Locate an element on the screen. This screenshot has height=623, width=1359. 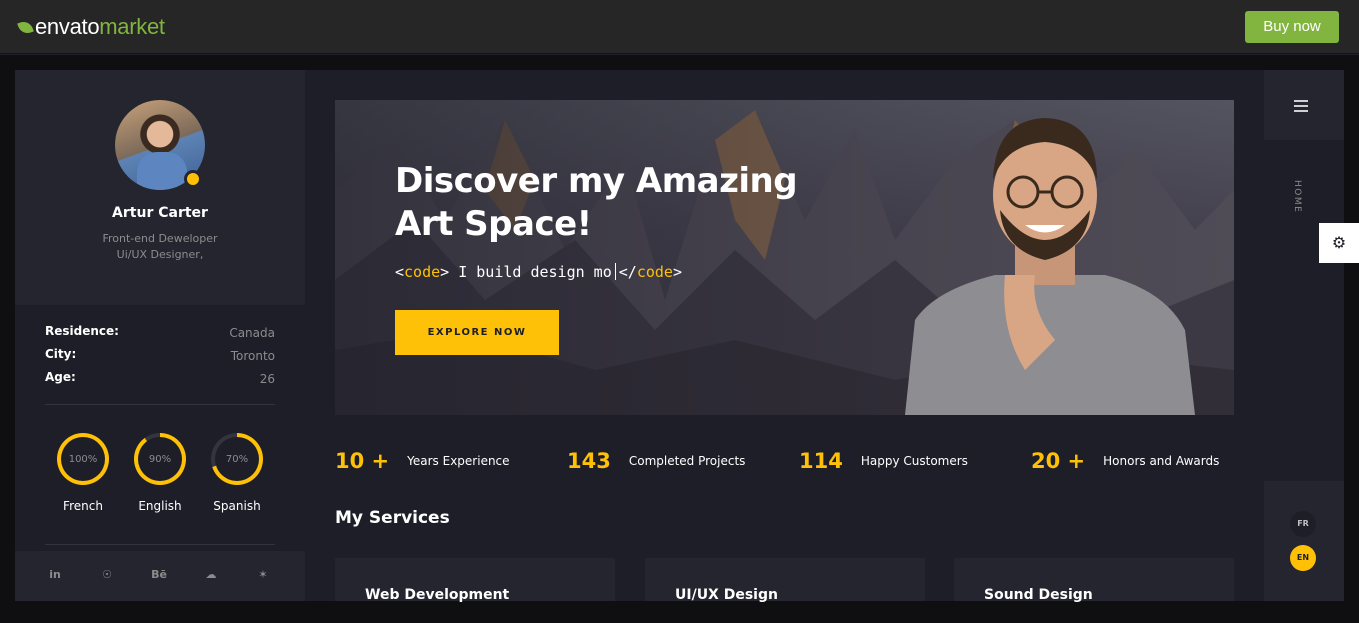
social-links: in ☉ Bē ☁ ✶ is located at coordinates (160, 576).